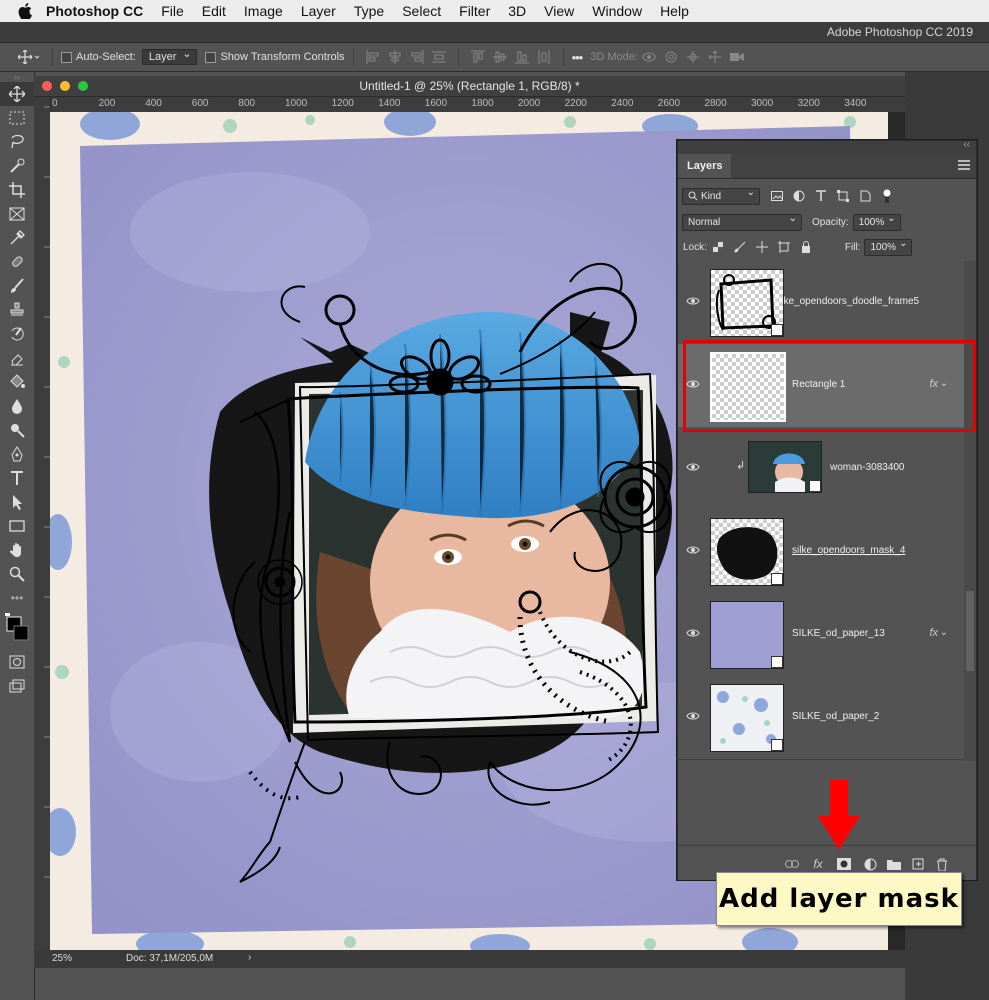  What do you see at coordinates (671, 57) in the screenshot?
I see `roll-3d-icon` at bounding box center [671, 57].